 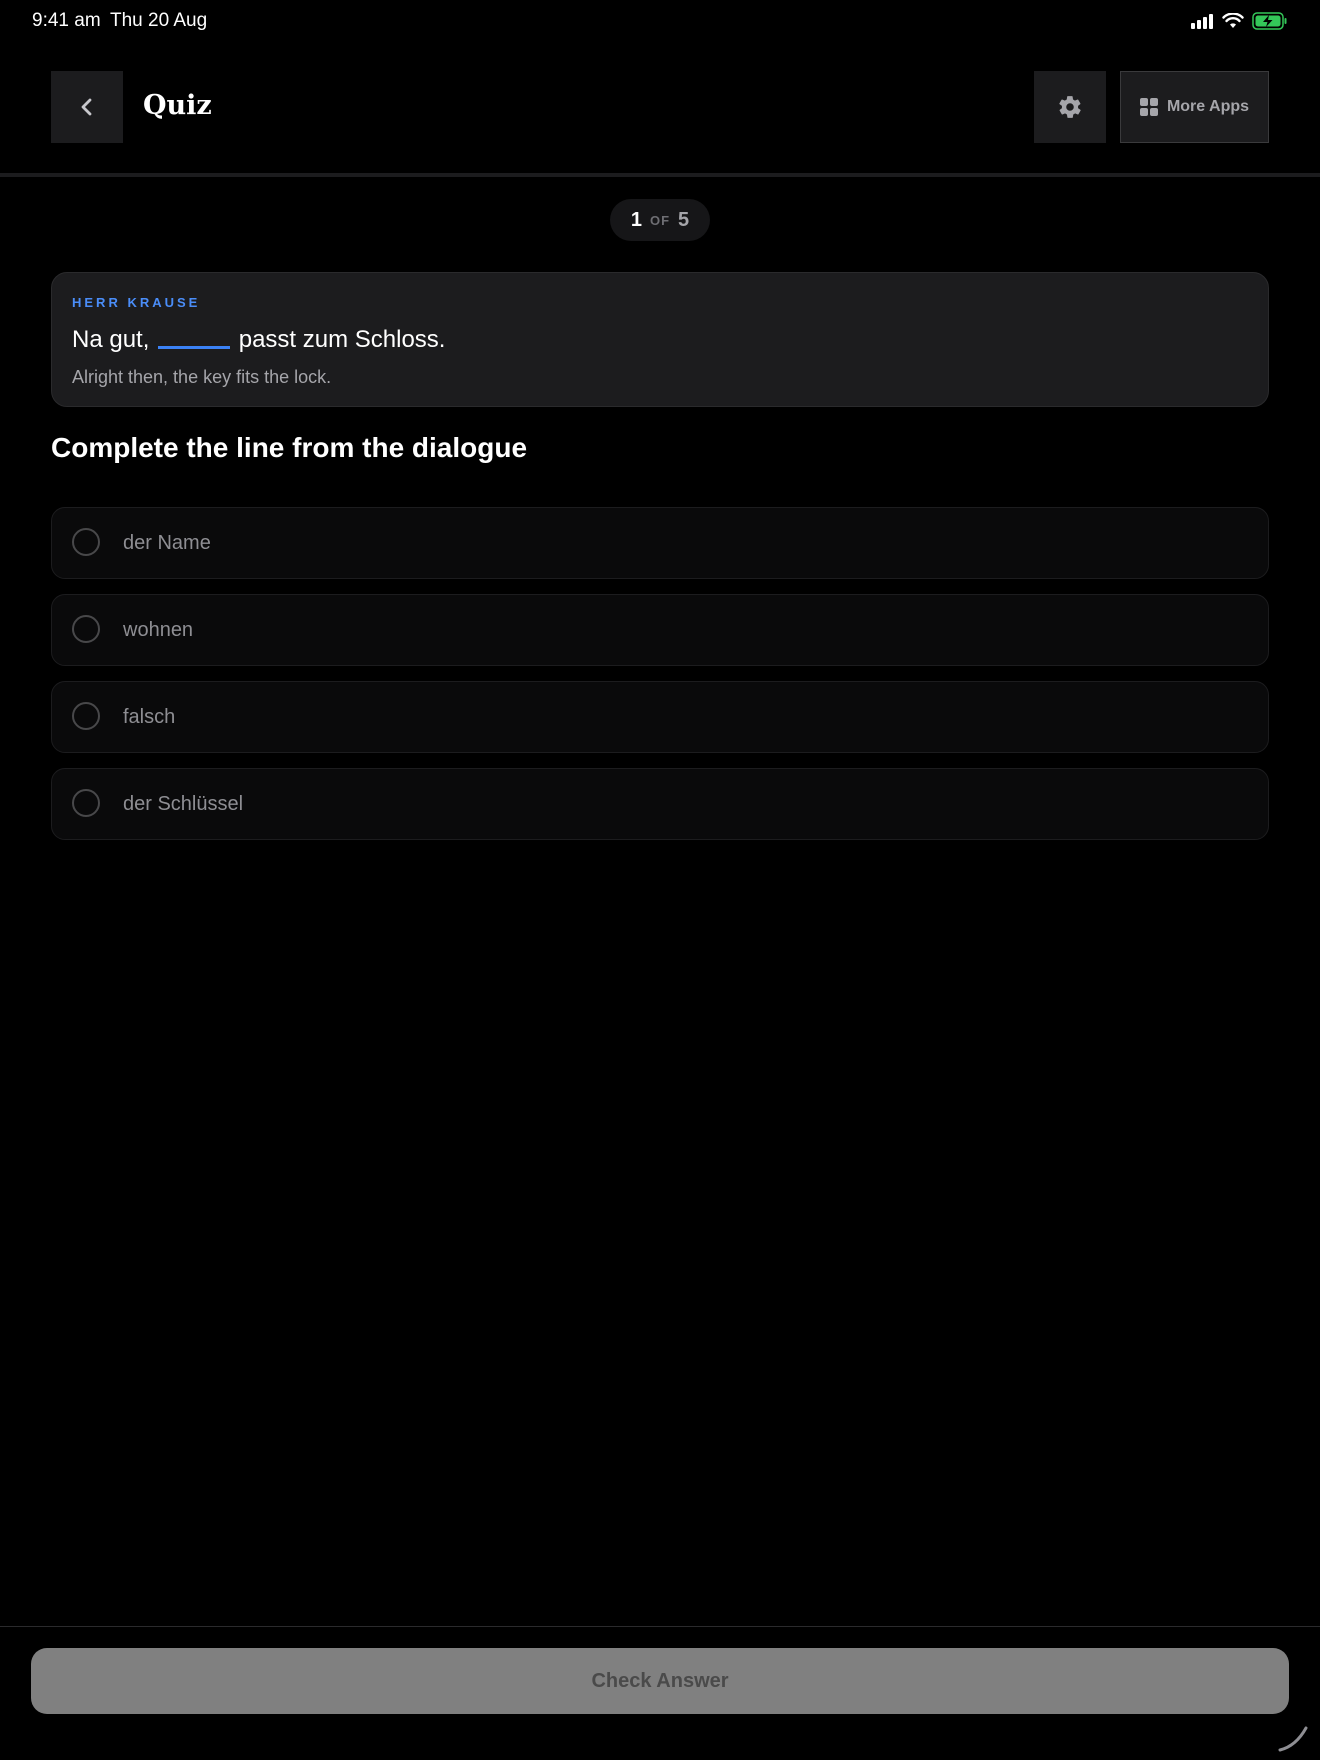 I want to click on answer-option: der Name, so click(x=660, y=543).